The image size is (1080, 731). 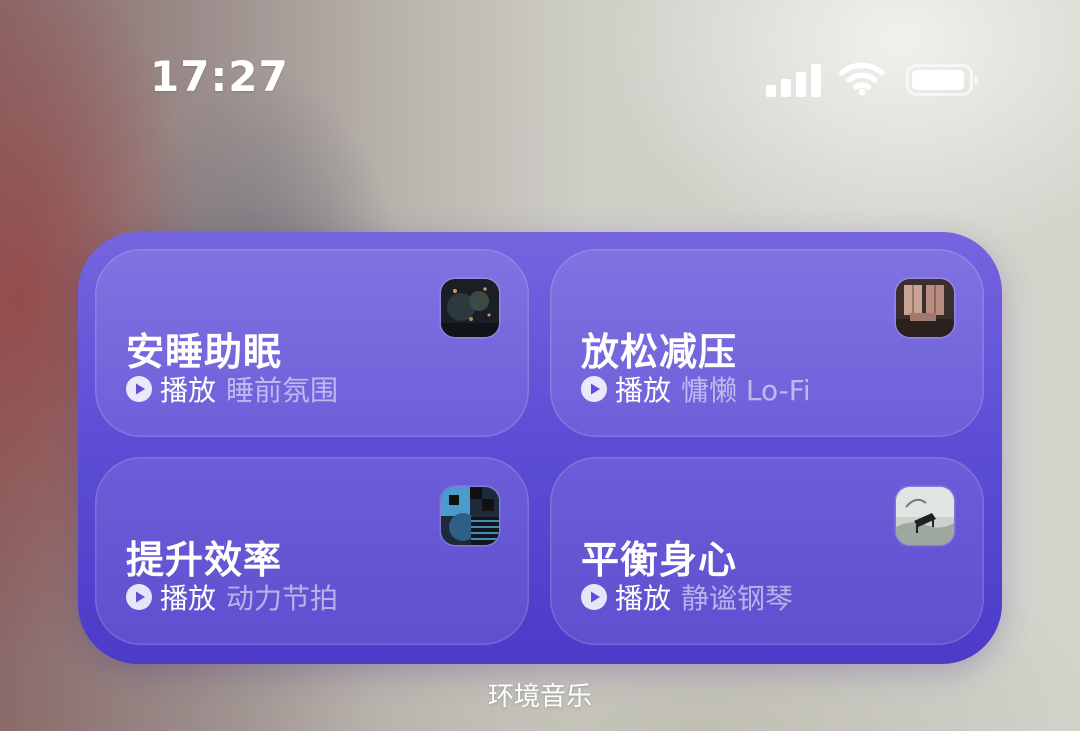 I want to click on battery-icon, so click(x=943, y=80).